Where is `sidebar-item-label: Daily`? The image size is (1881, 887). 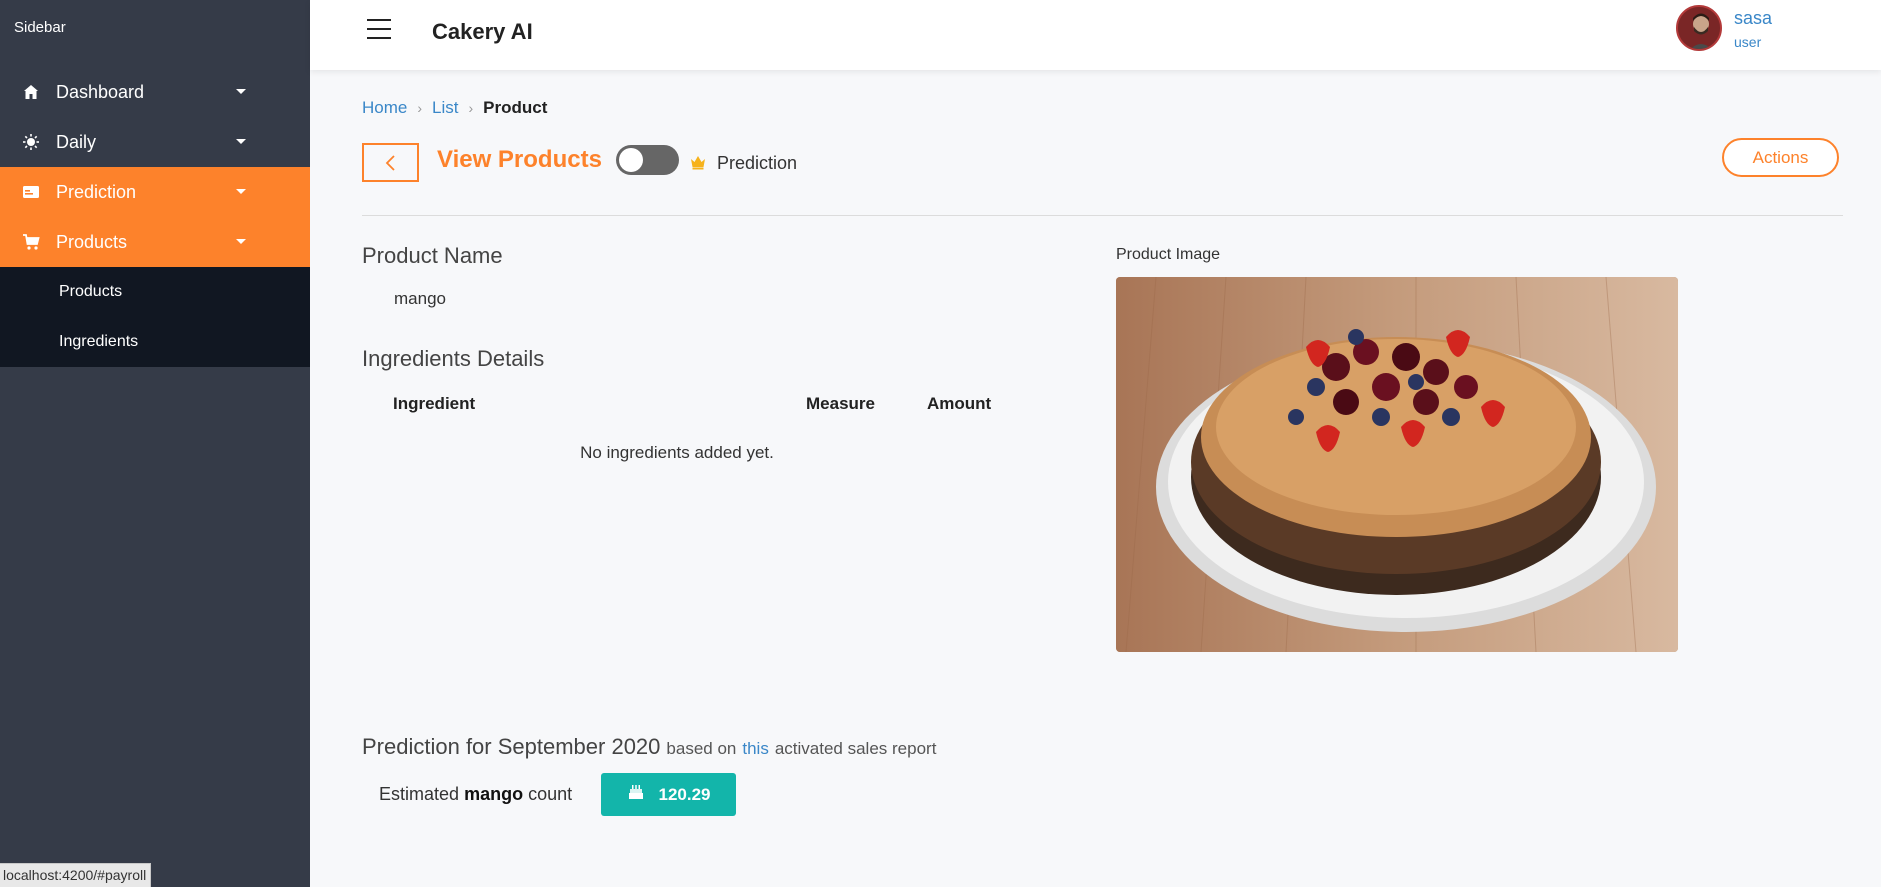
sidebar-item-label: Daily is located at coordinates (76, 141).